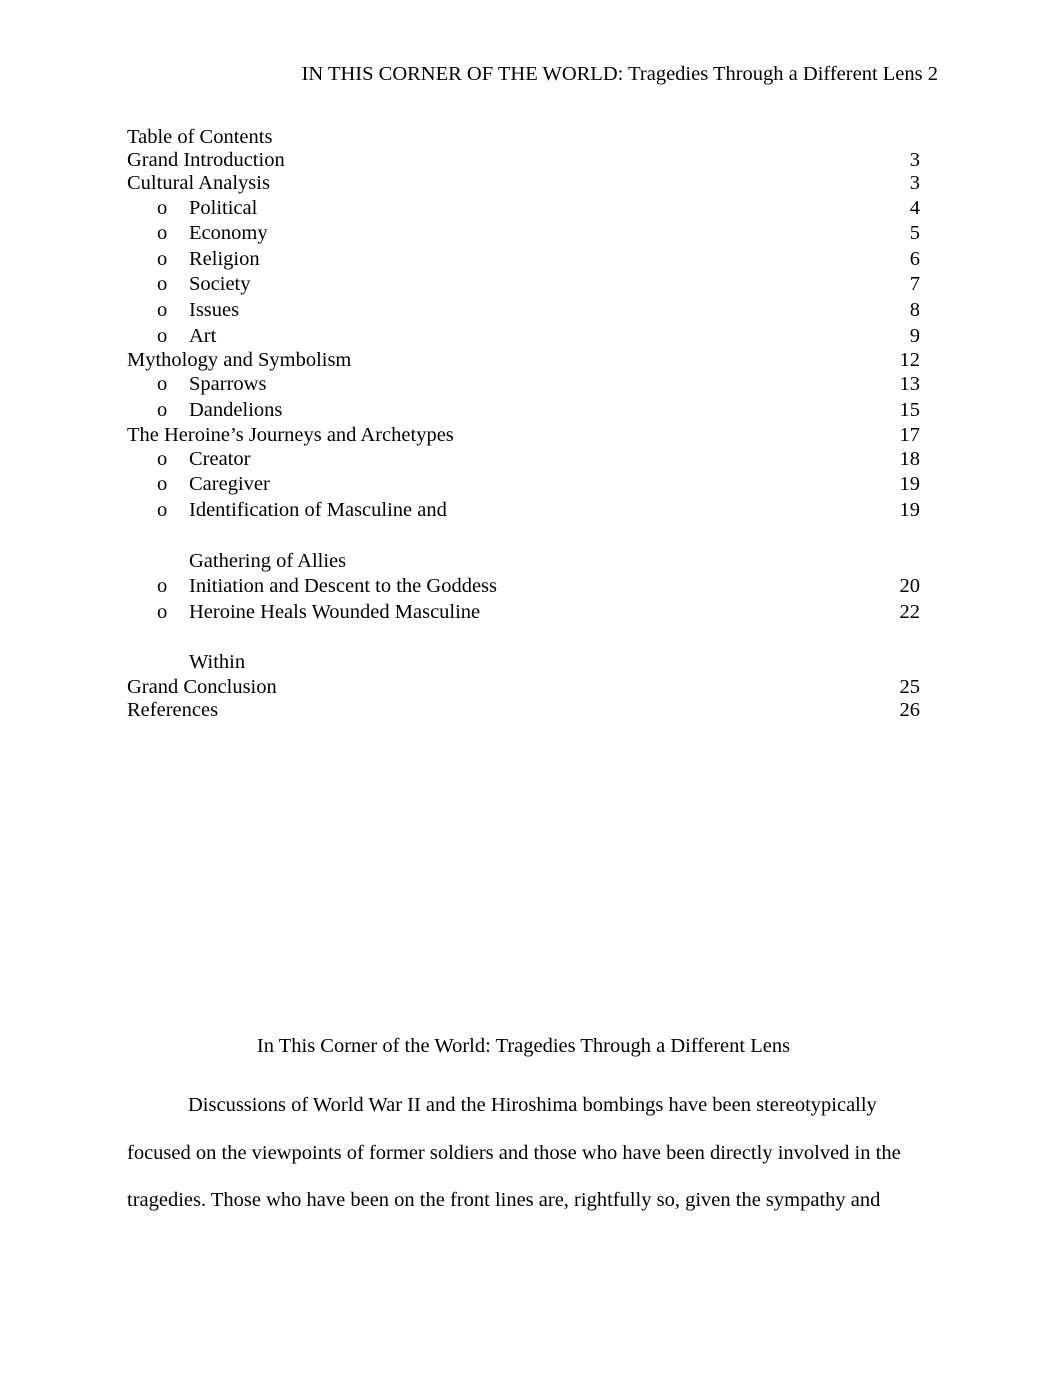 The height and width of the screenshot is (1376, 1062). What do you see at coordinates (910, 458) in the screenshot?
I see `toc-page-number: 18` at bounding box center [910, 458].